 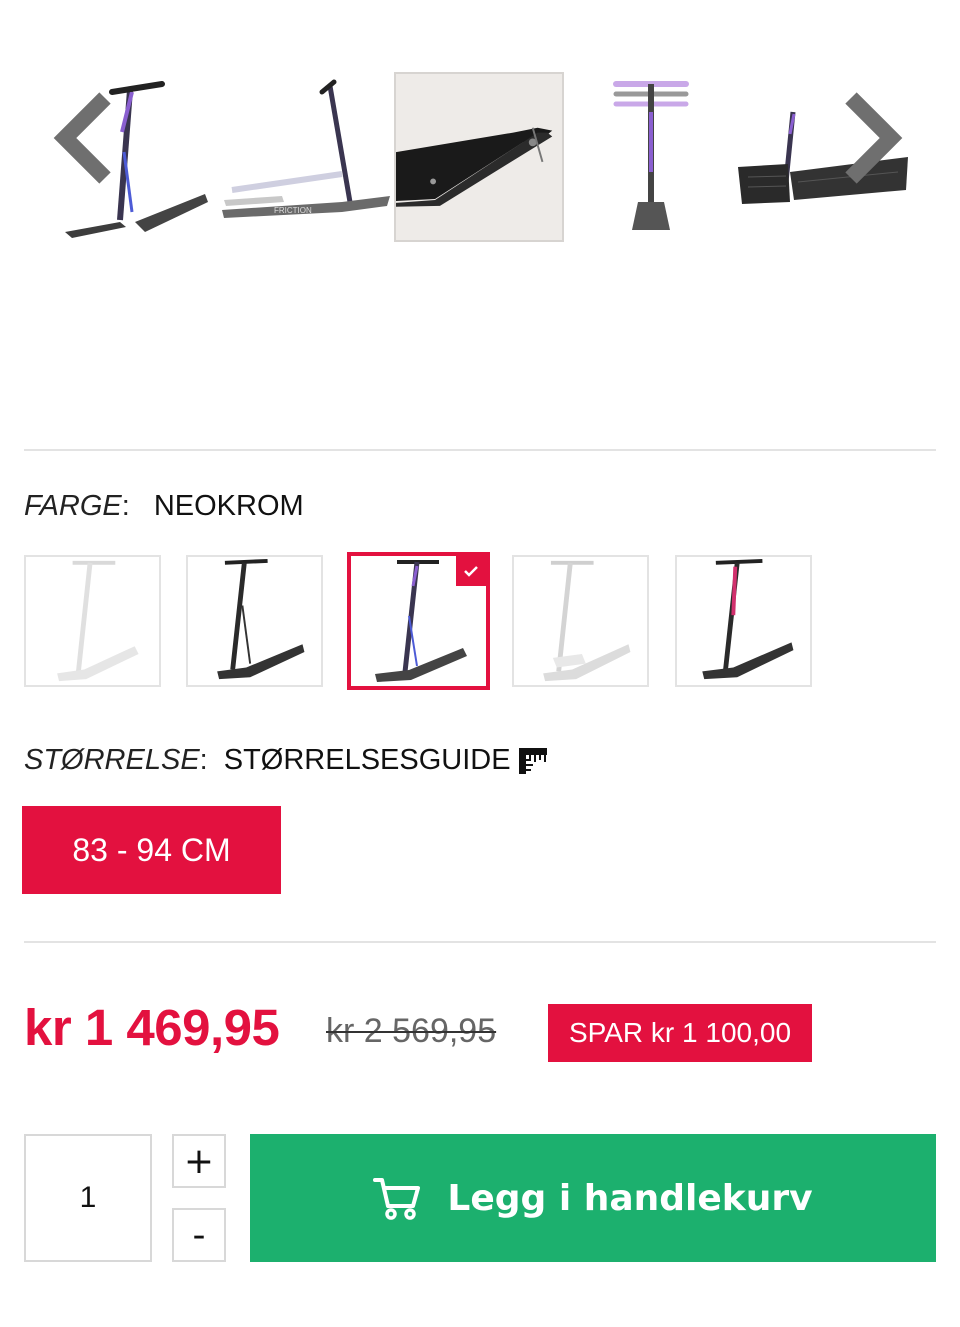 I want to click on scooter-white-swatch, so click(x=98, y=621).